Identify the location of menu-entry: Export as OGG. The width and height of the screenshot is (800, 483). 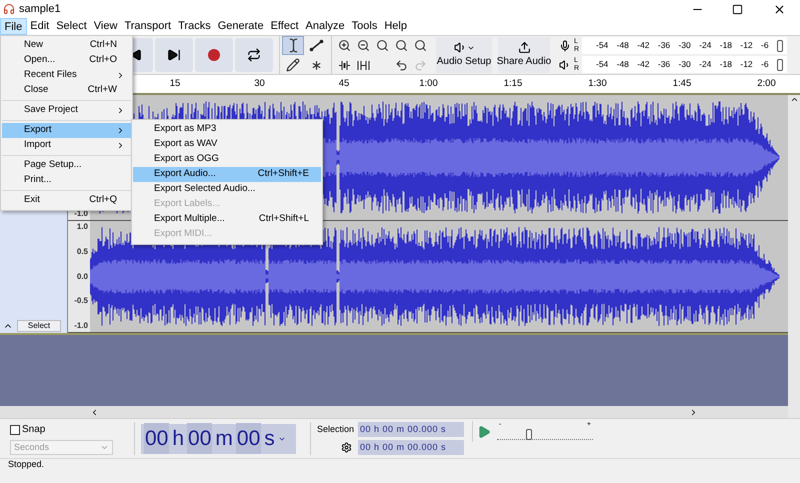
(227, 159).